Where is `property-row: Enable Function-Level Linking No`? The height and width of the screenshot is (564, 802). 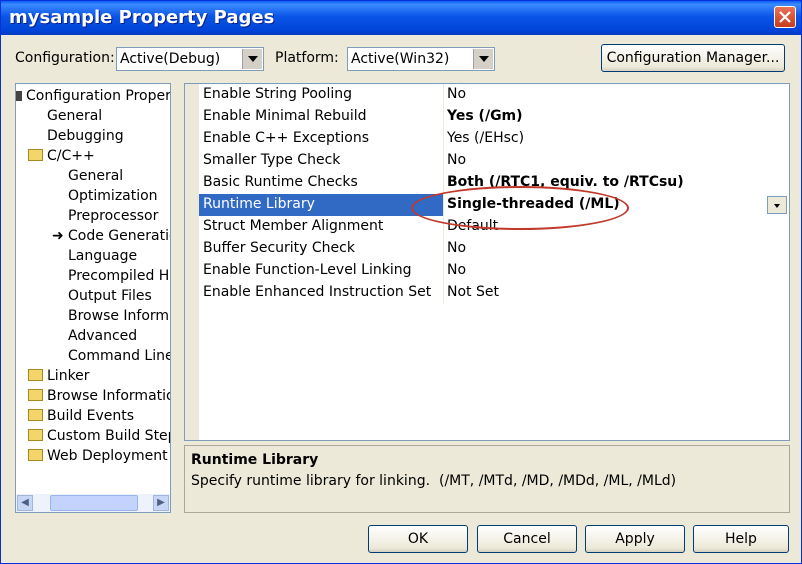 property-row: Enable Function-Level Linking No is located at coordinates (494, 271).